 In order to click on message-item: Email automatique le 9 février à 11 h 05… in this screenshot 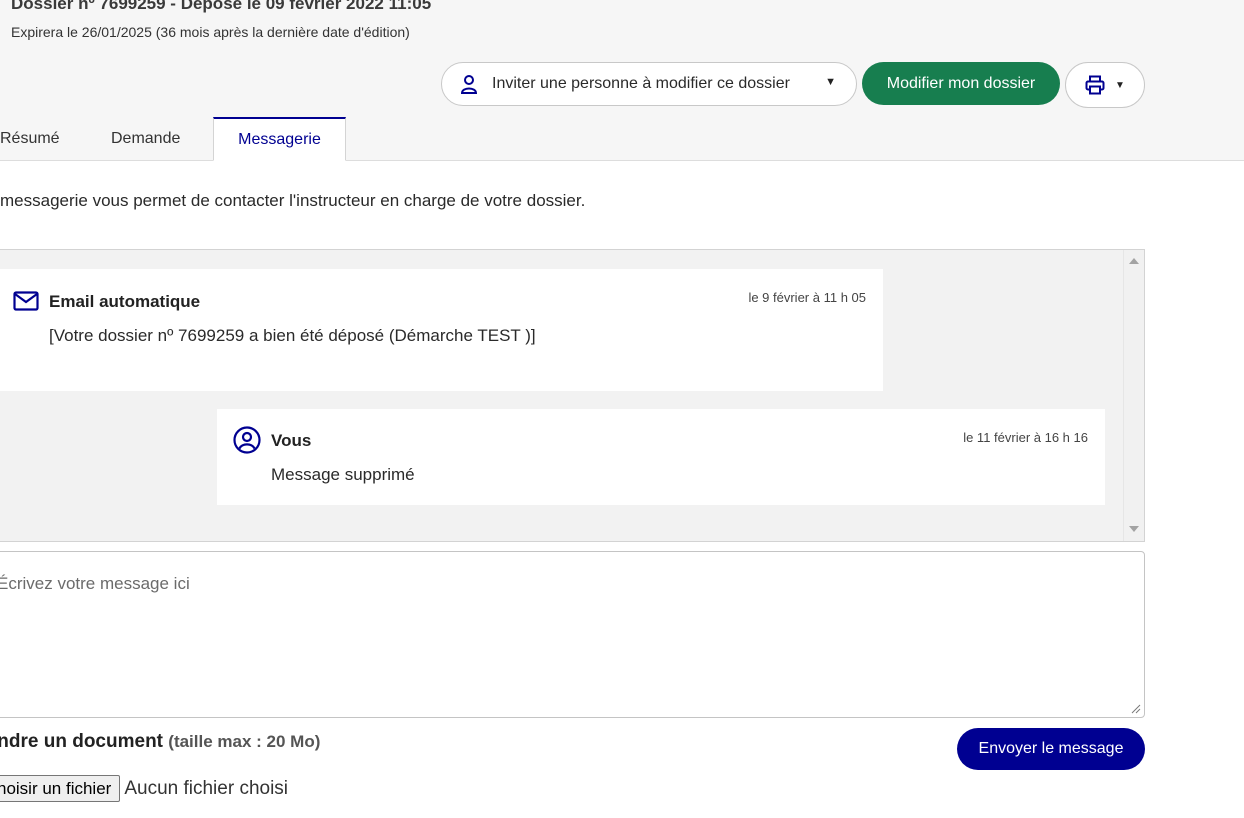, I will do `click(441, 330)`.